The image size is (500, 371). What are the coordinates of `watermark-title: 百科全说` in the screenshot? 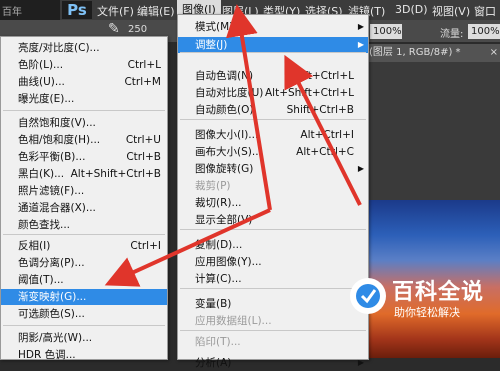 It's located at (438, 292).